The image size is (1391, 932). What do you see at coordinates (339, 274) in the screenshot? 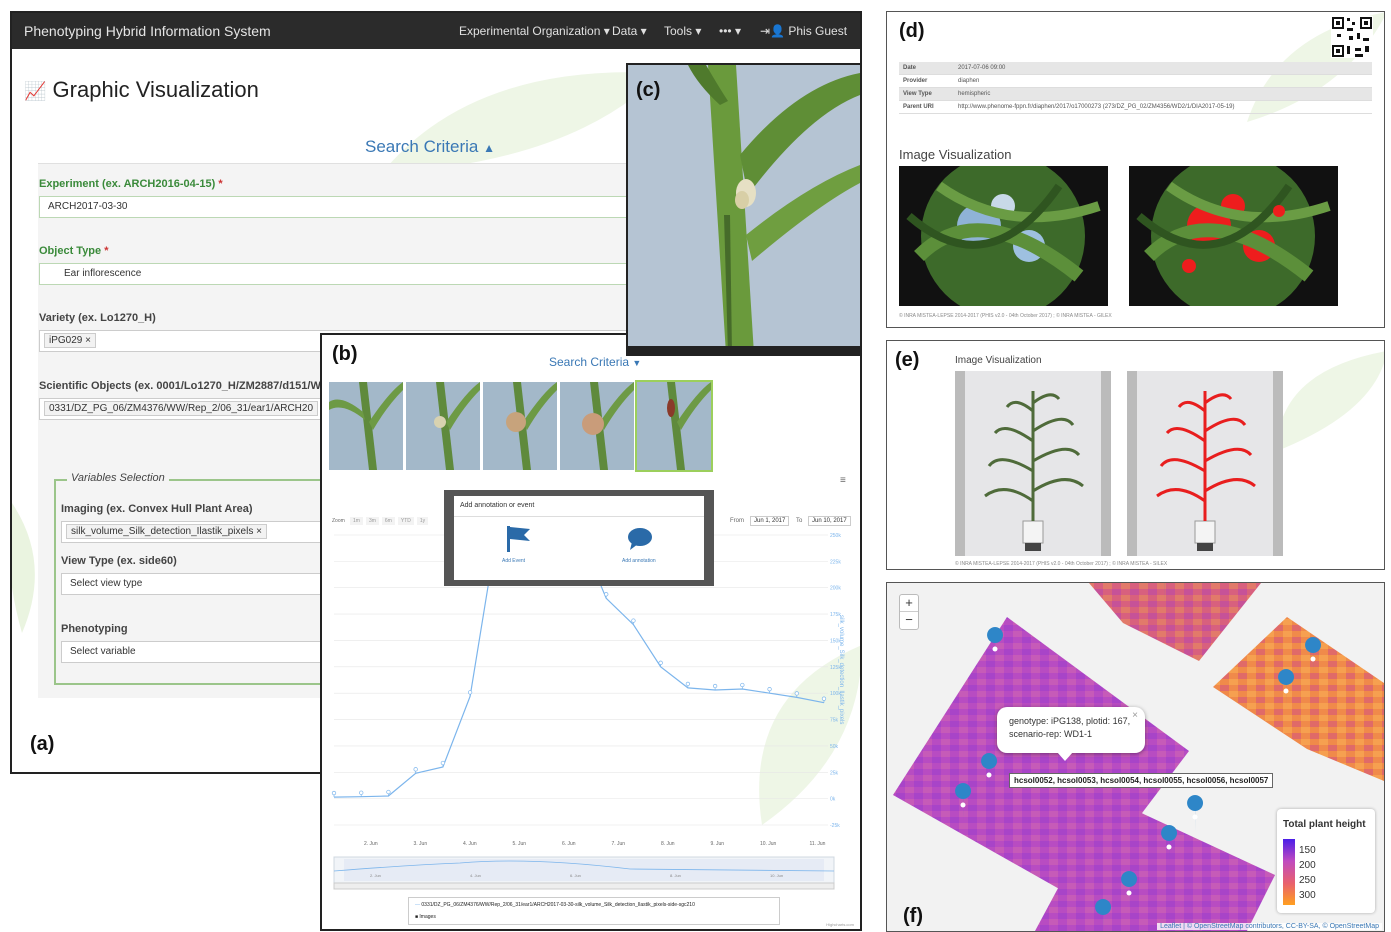
I see `object-type-select: Ear inflorescence` at bounding box center [339, 274].